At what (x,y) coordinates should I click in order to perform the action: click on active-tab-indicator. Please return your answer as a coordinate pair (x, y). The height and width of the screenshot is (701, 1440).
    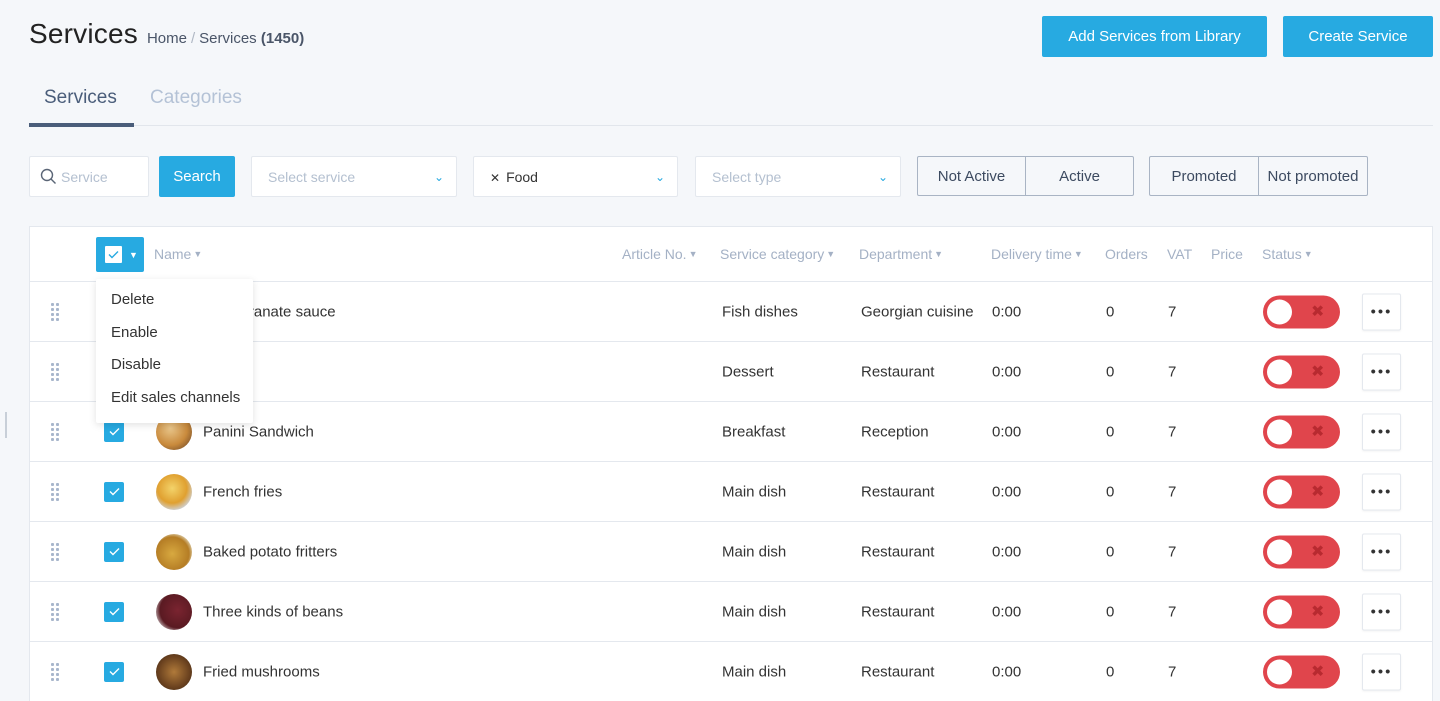
    Looking at the image, I should click on (81, 125).